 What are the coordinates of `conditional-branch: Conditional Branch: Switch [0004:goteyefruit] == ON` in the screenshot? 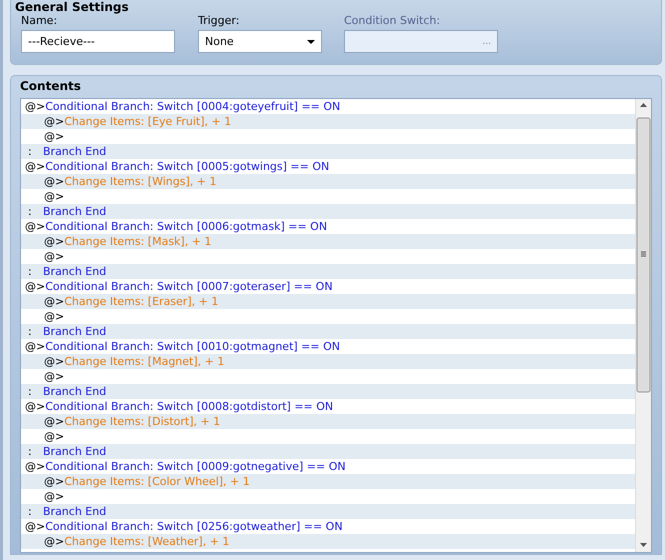 It's located at (192, 106).